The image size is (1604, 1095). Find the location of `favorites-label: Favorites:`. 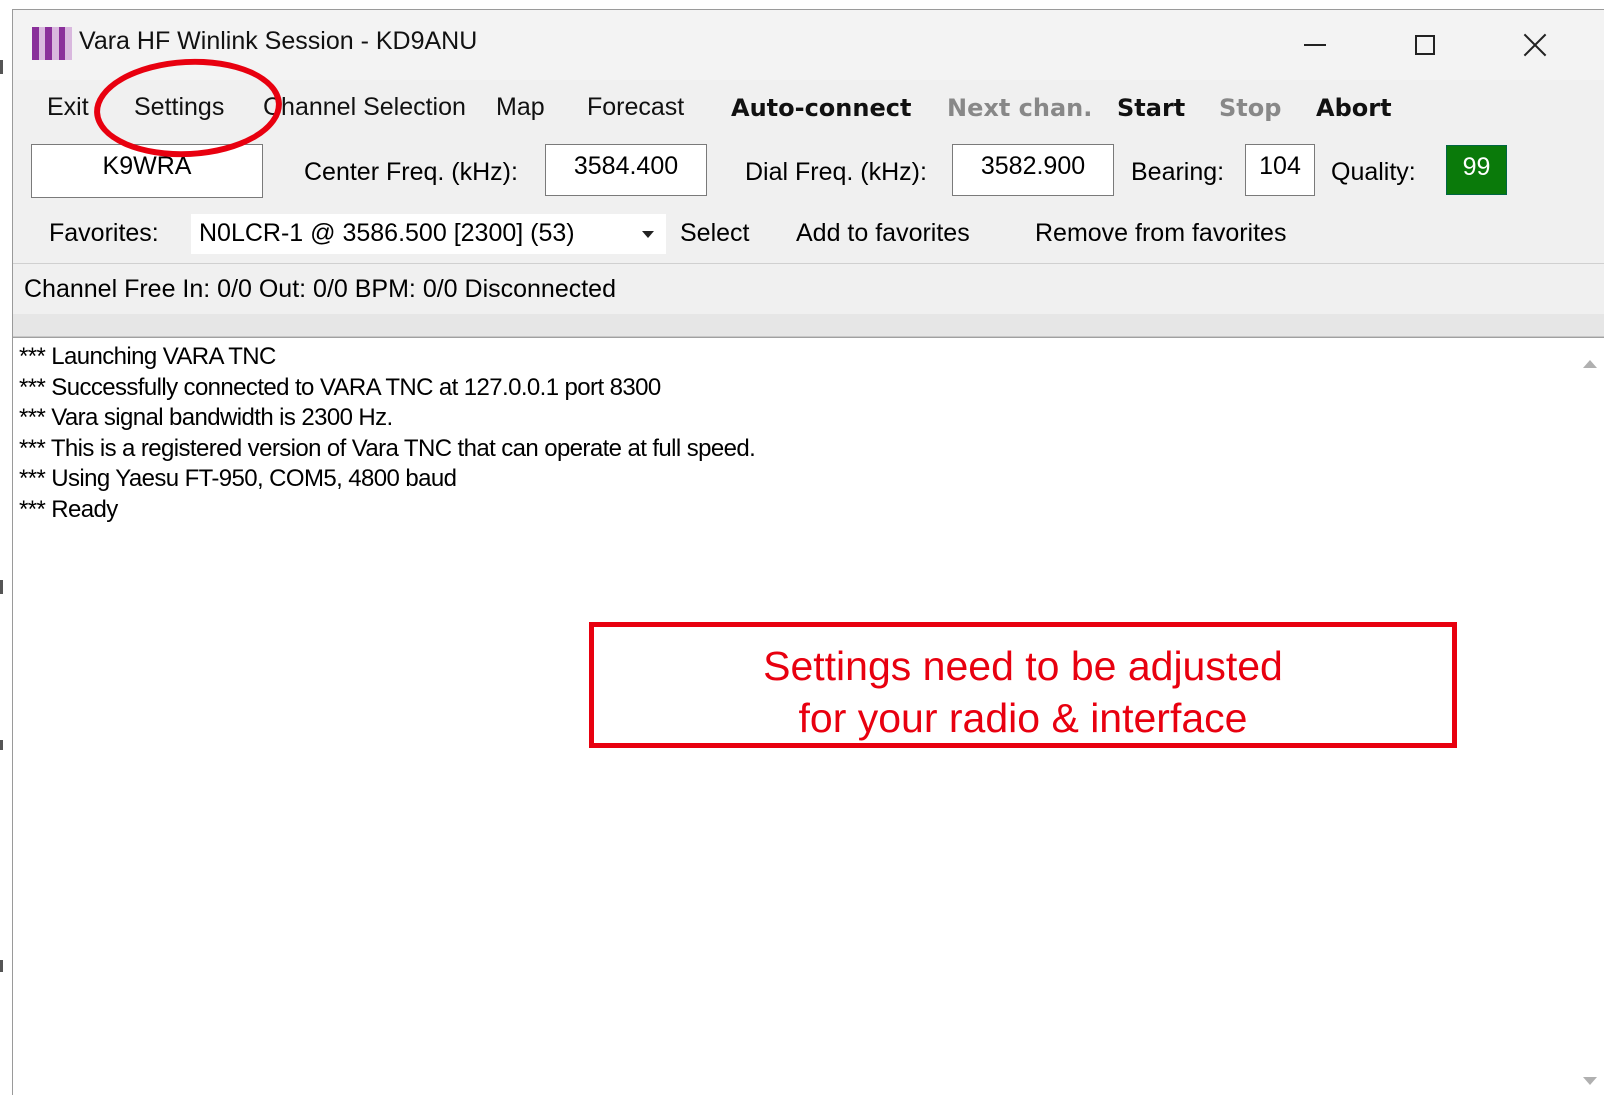

favorites-label: Favorites: is located at coordinates (104, 233).